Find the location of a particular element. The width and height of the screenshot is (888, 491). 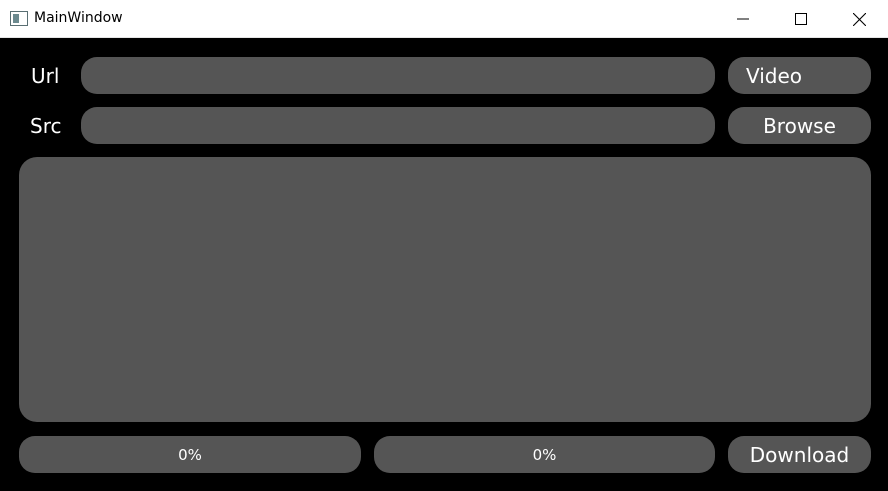

title-bar: MainWindow is located at coordinates (444, 19).